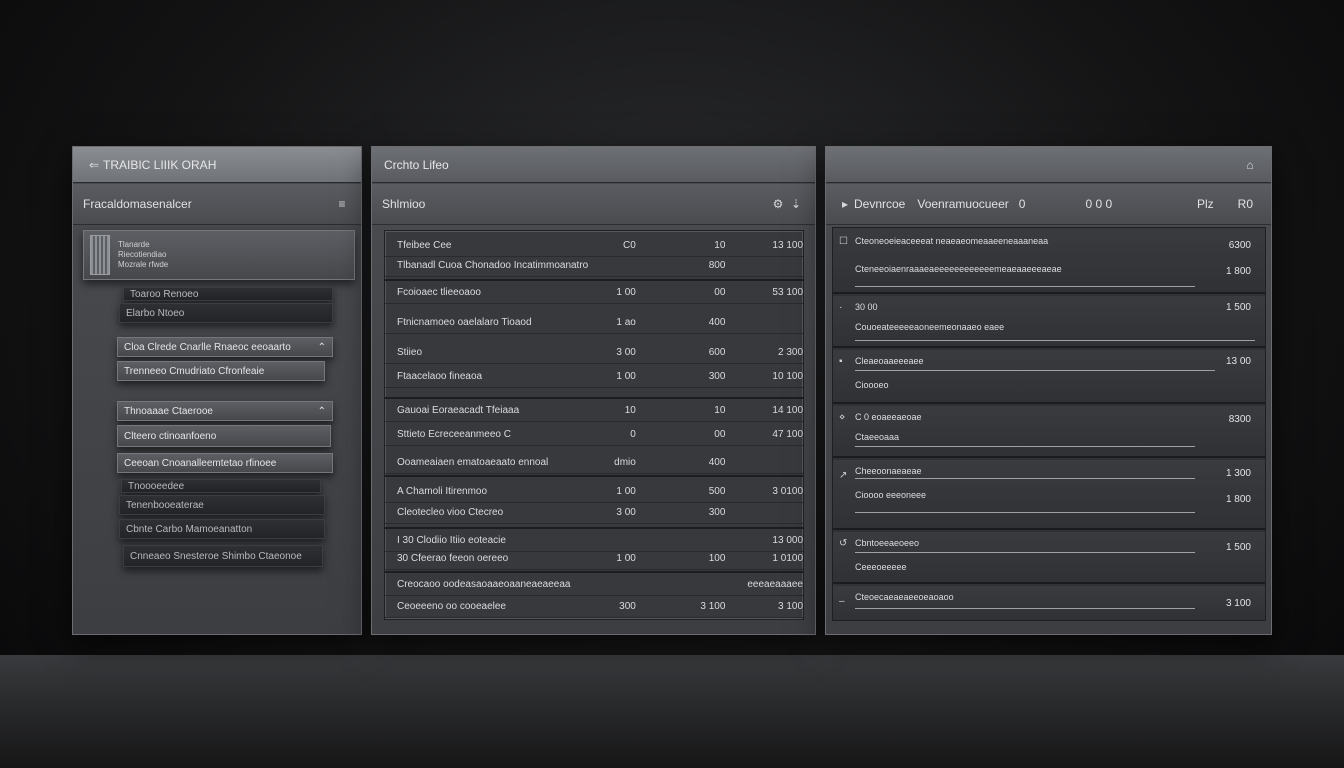 Image resolution: width=1344 pixels, height=768 pixels. Describe the element at coordinates (962, 204) in the screenshot. I see `right-header-item: Voenramuocueer` at that location.